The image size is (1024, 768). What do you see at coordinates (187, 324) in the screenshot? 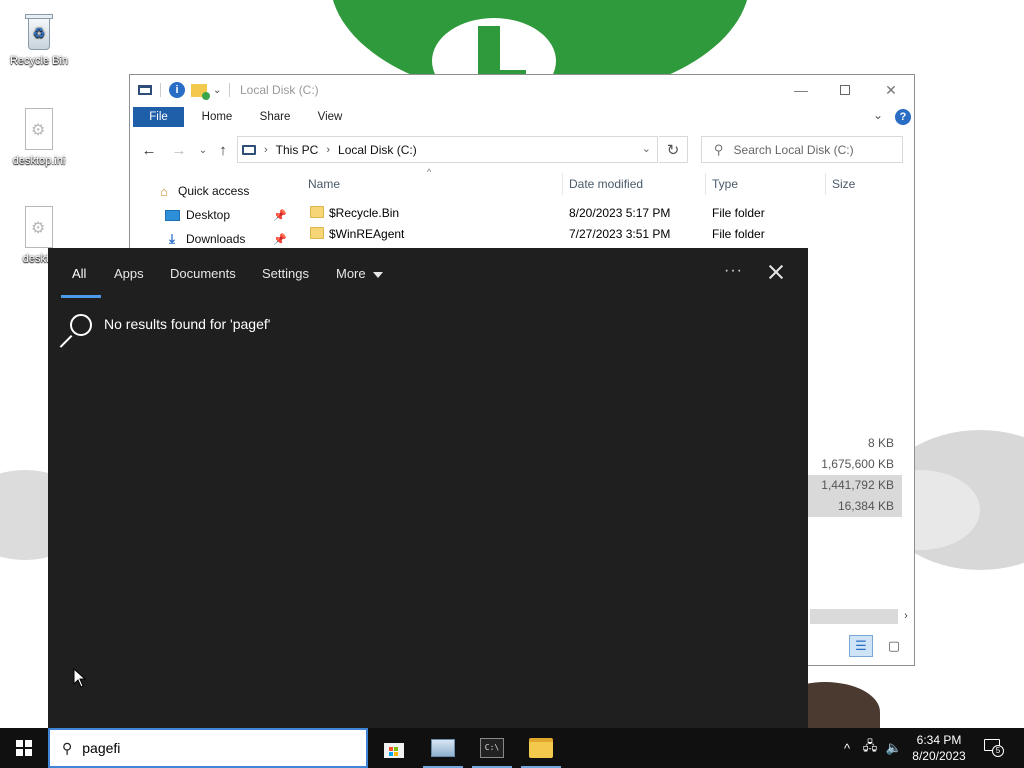
I see `no-results-message: No results found for 'pagef'` at bounding box center [187, 324].